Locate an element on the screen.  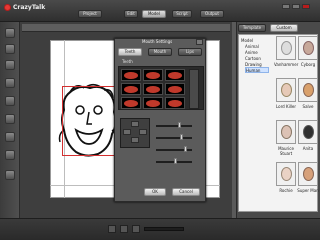
tool-mouth-icon is located at coordinates (10, 155).